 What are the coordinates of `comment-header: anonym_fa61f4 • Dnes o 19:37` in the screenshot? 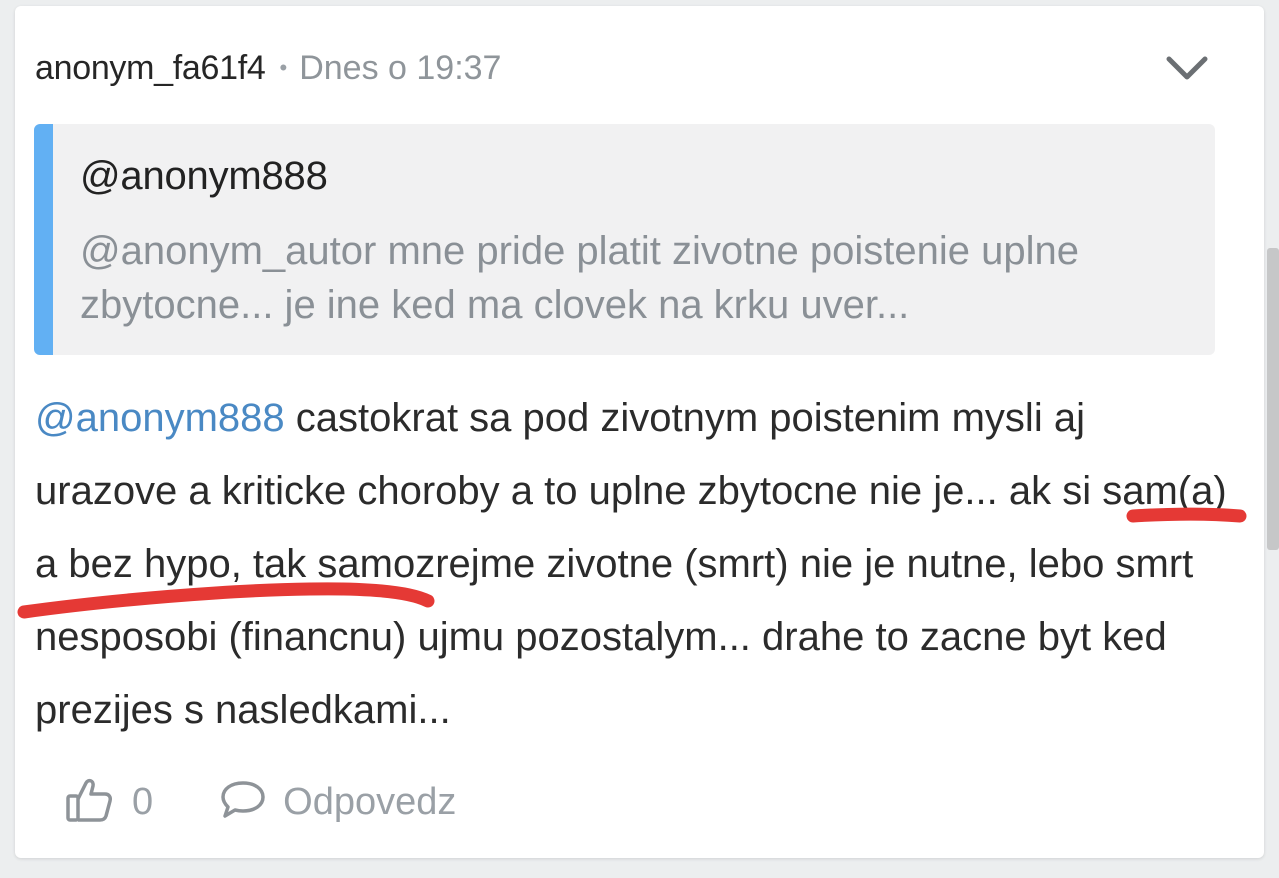 It's located at (268, 68).